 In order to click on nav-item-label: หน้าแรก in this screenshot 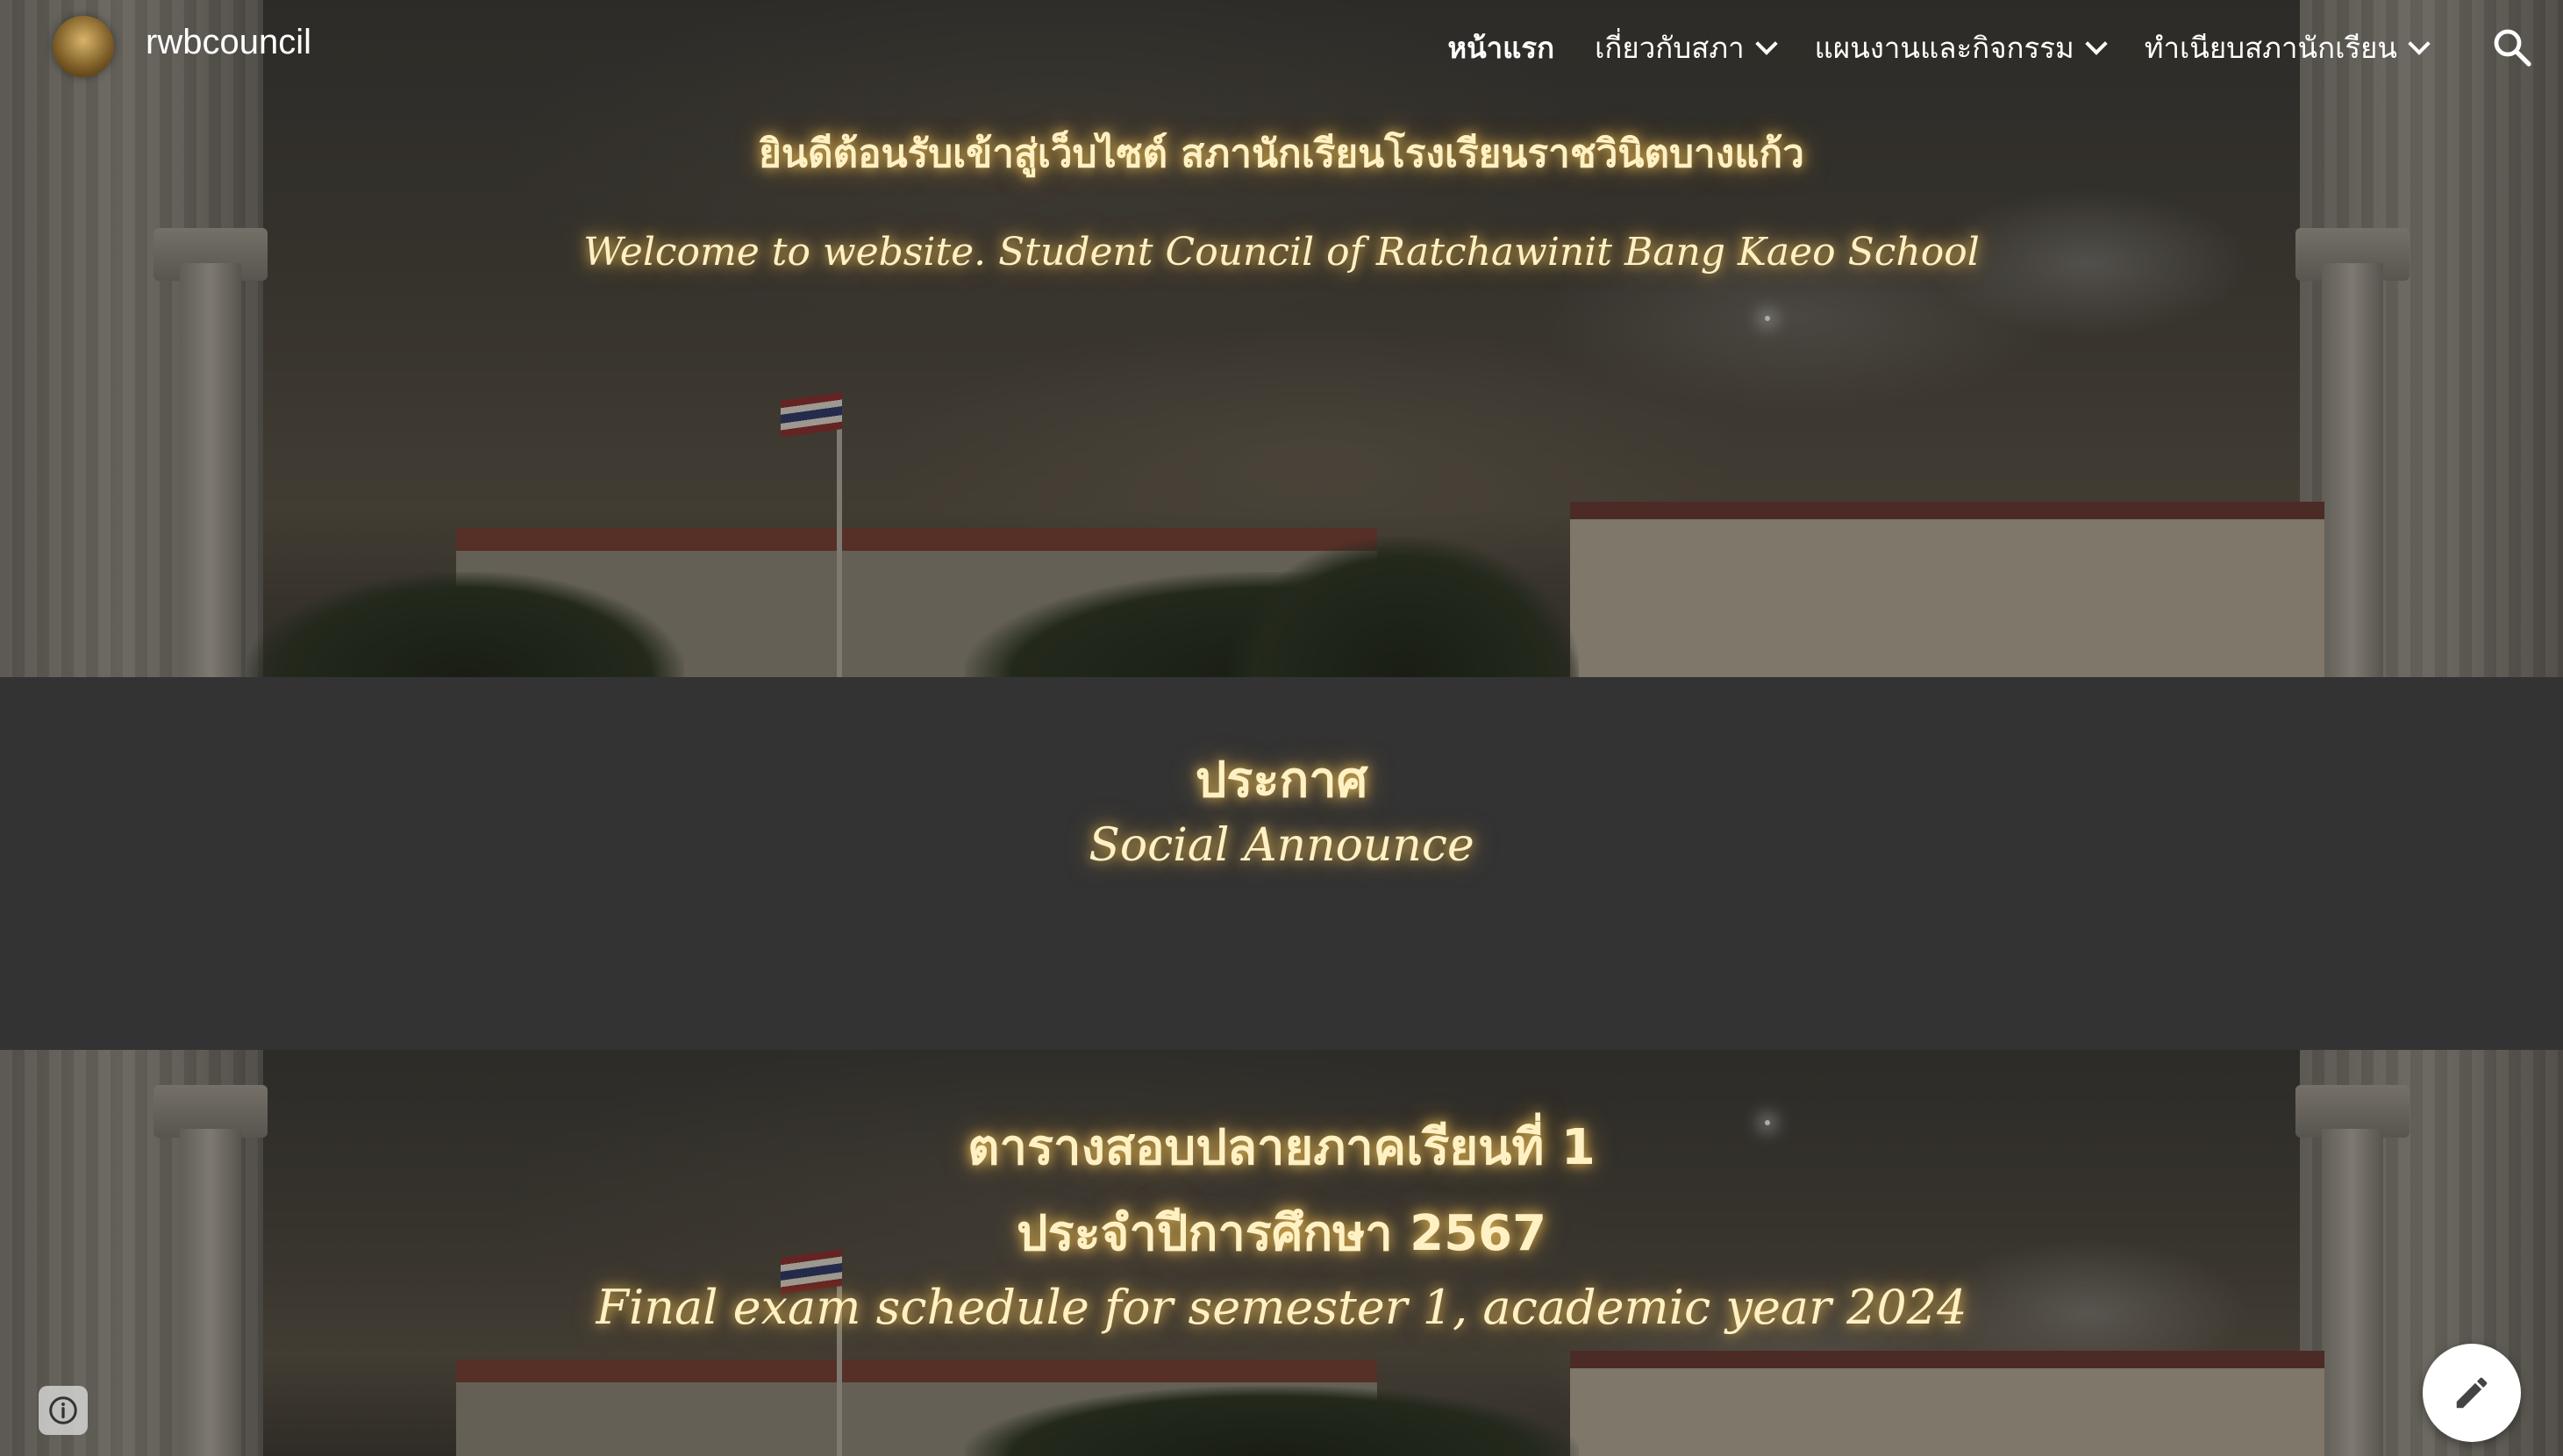, I will do `click(1501, 47)`.